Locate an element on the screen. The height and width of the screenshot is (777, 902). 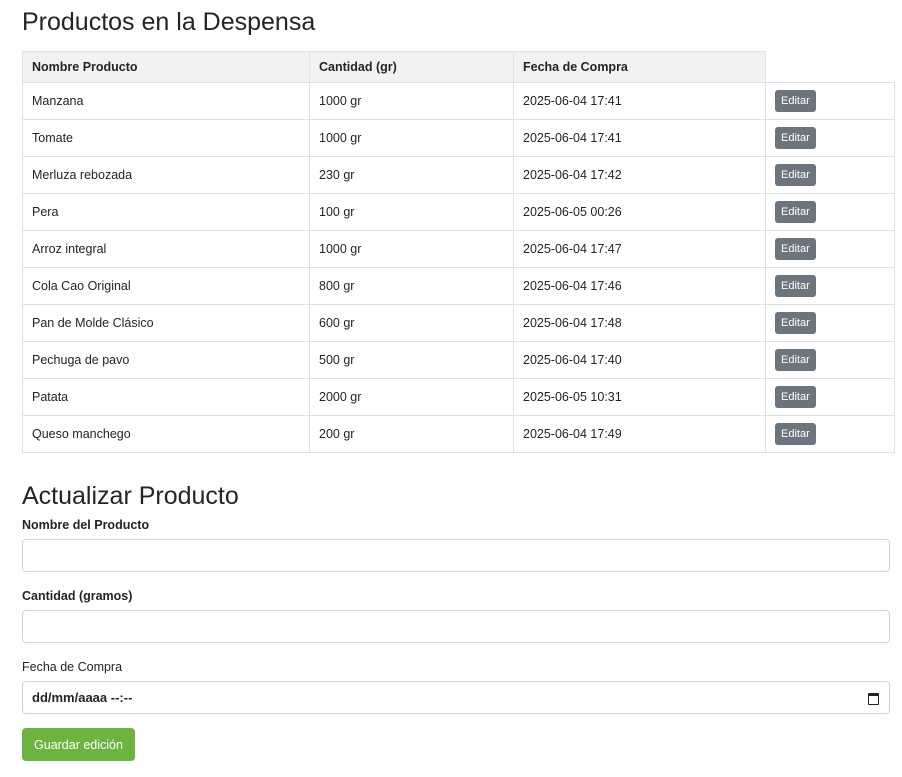
table-row: Pera 100 gr 2025-06-05 00:26 Editar is located at coordinates (458, 212).